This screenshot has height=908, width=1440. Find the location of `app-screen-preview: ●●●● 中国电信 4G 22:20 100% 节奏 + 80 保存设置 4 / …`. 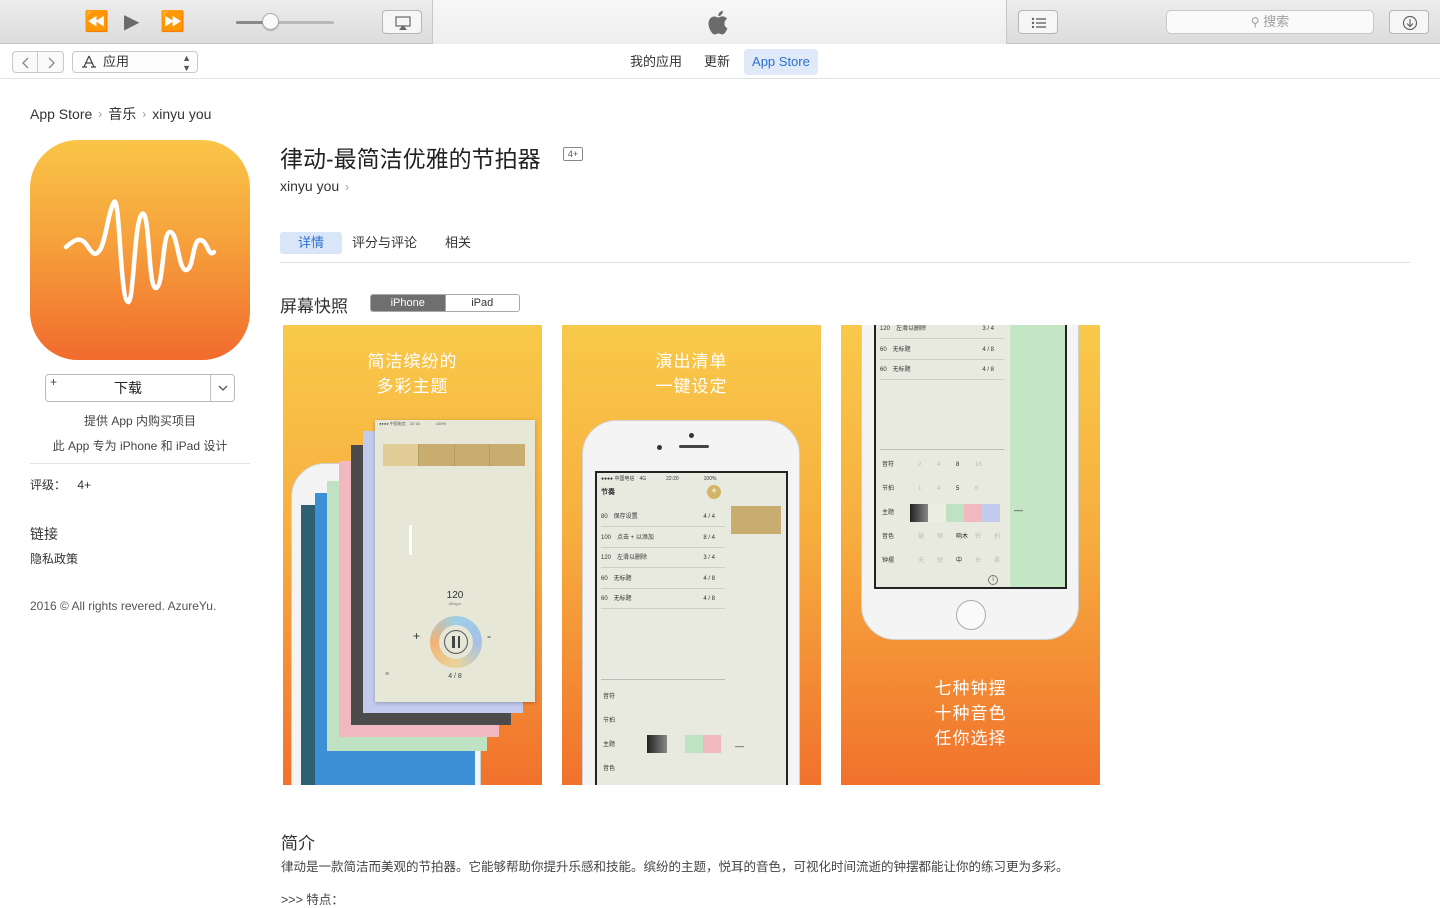

app-screen-preview: ●●●● 中国电信 4G 22:20 100% 节奏 + 80 保存设置 4 / … is located at coordinates (691, 628).